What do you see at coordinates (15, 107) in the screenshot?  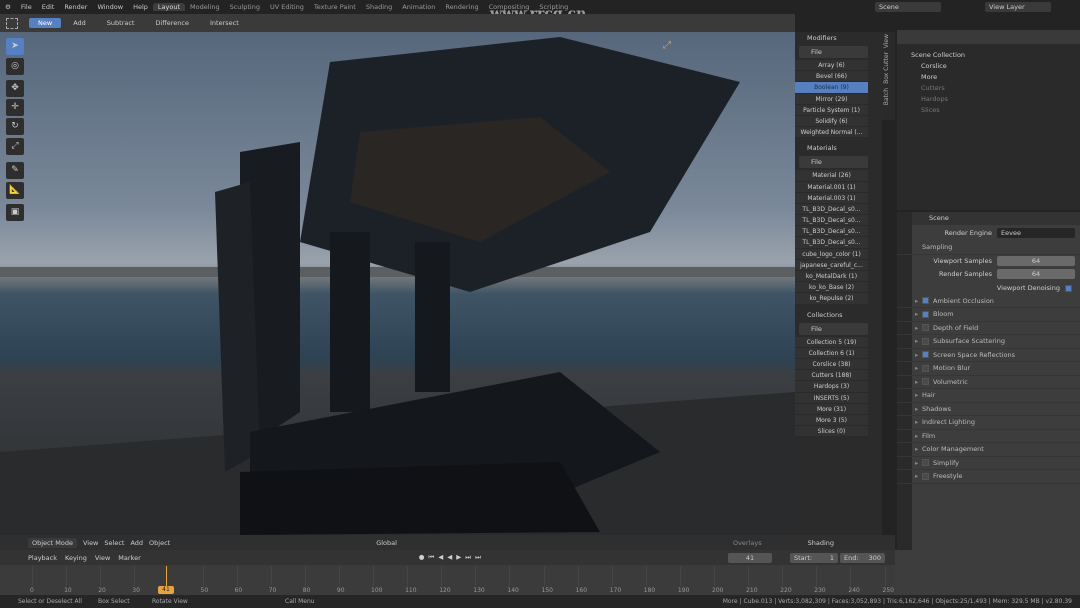 I see `move-icon: ✛` at bounding box center [15, 107].